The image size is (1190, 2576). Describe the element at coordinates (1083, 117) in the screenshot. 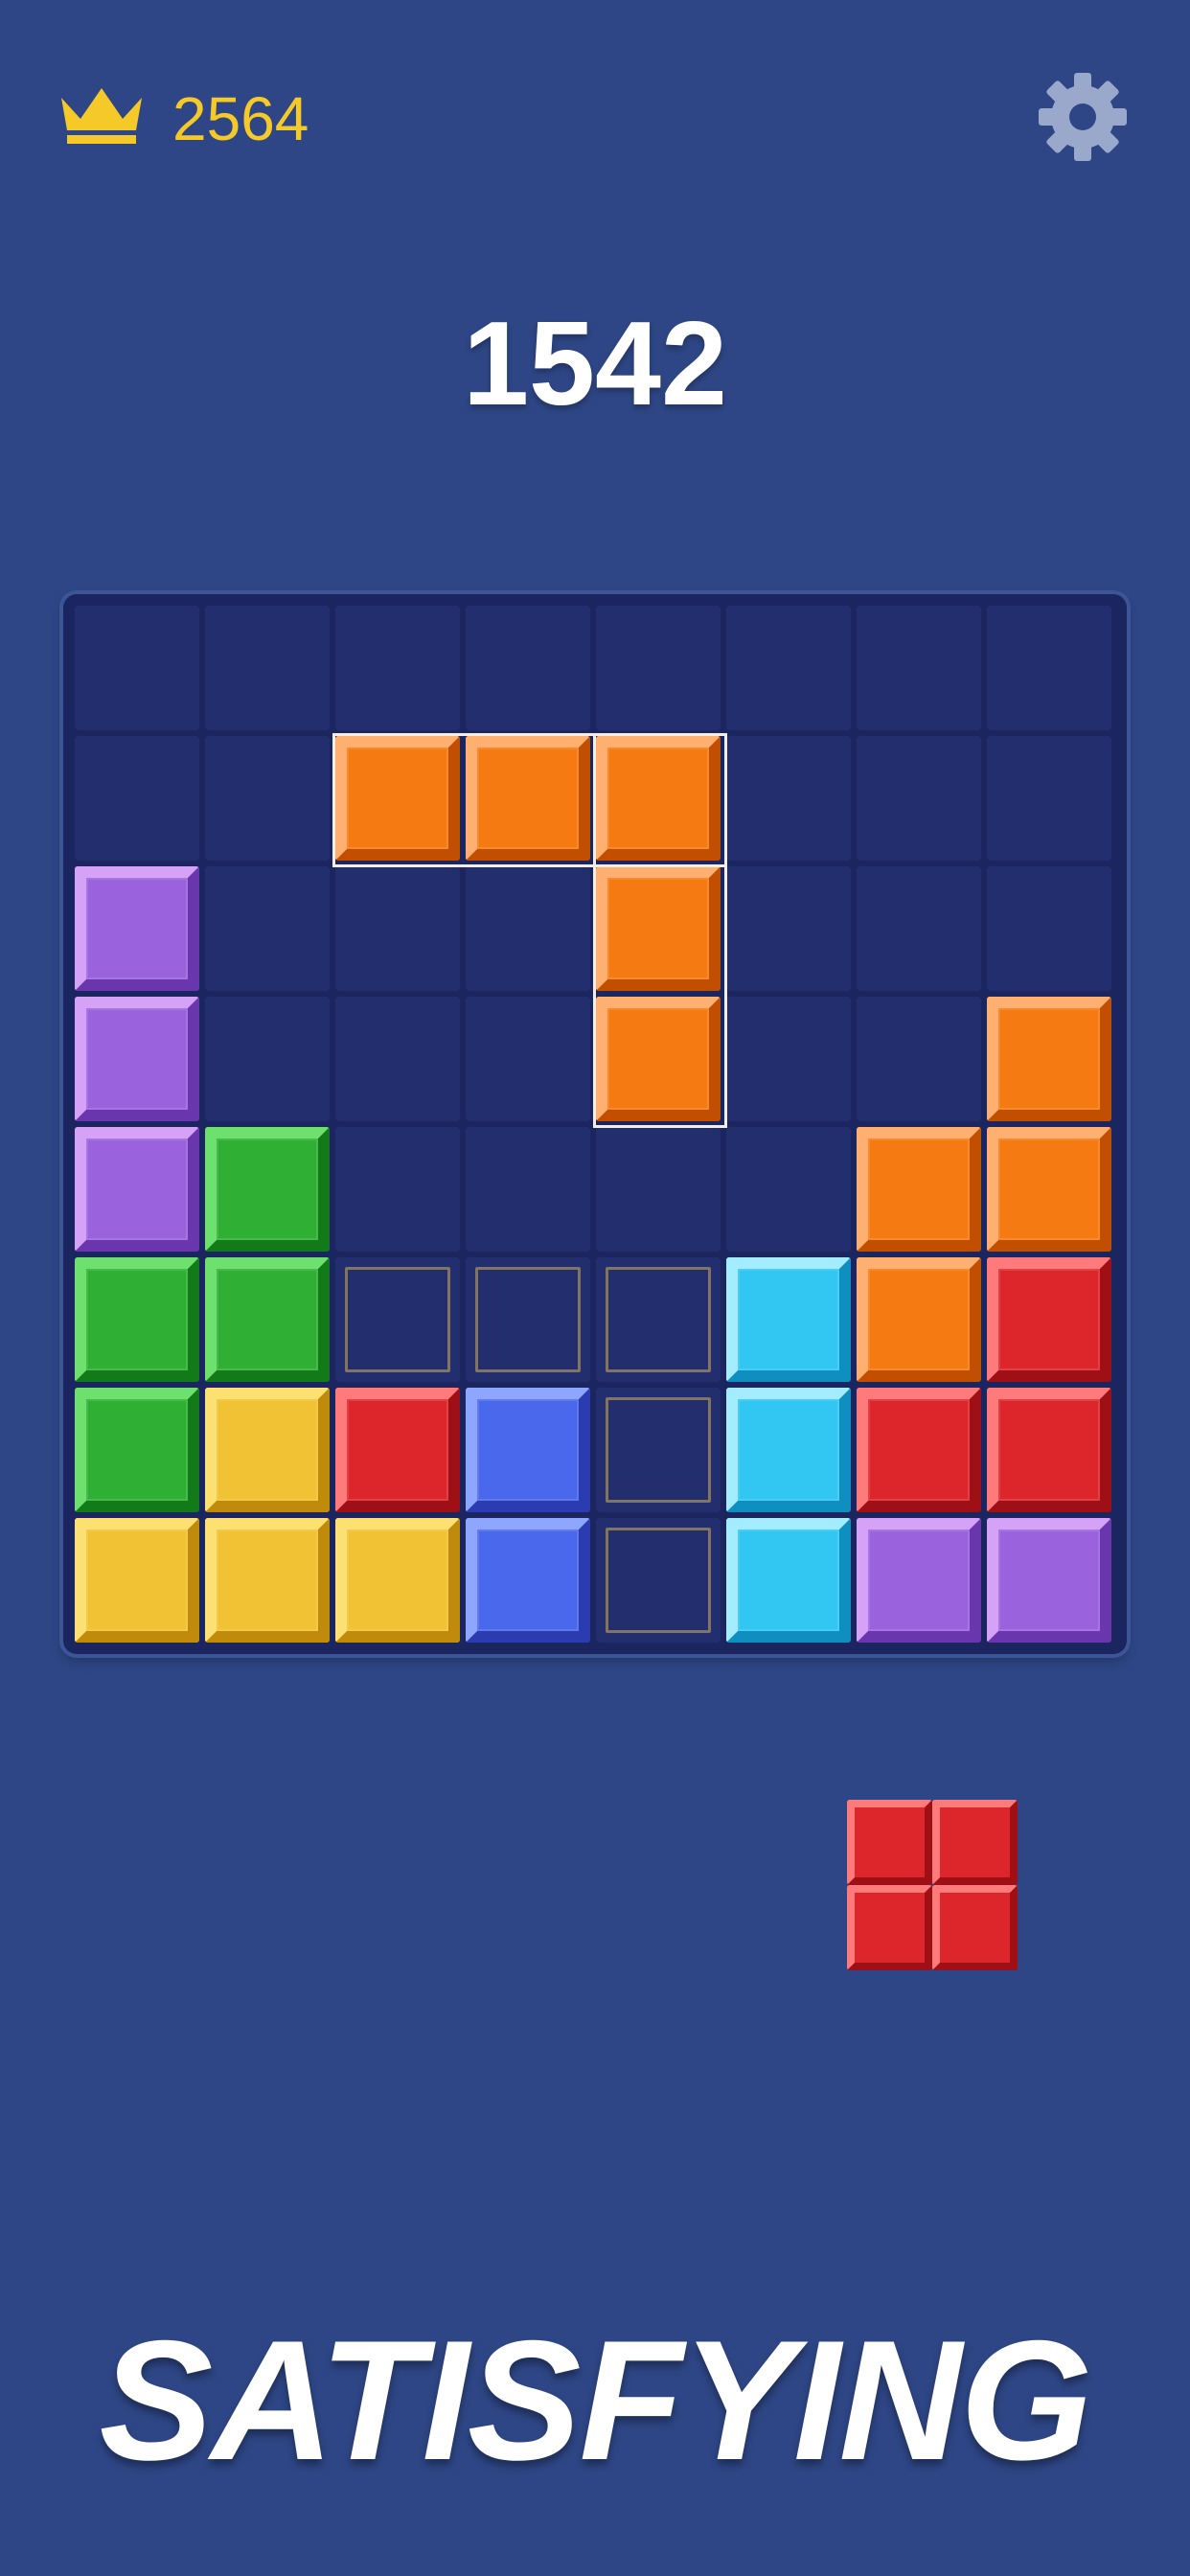

I see `gear-icon` at that location.